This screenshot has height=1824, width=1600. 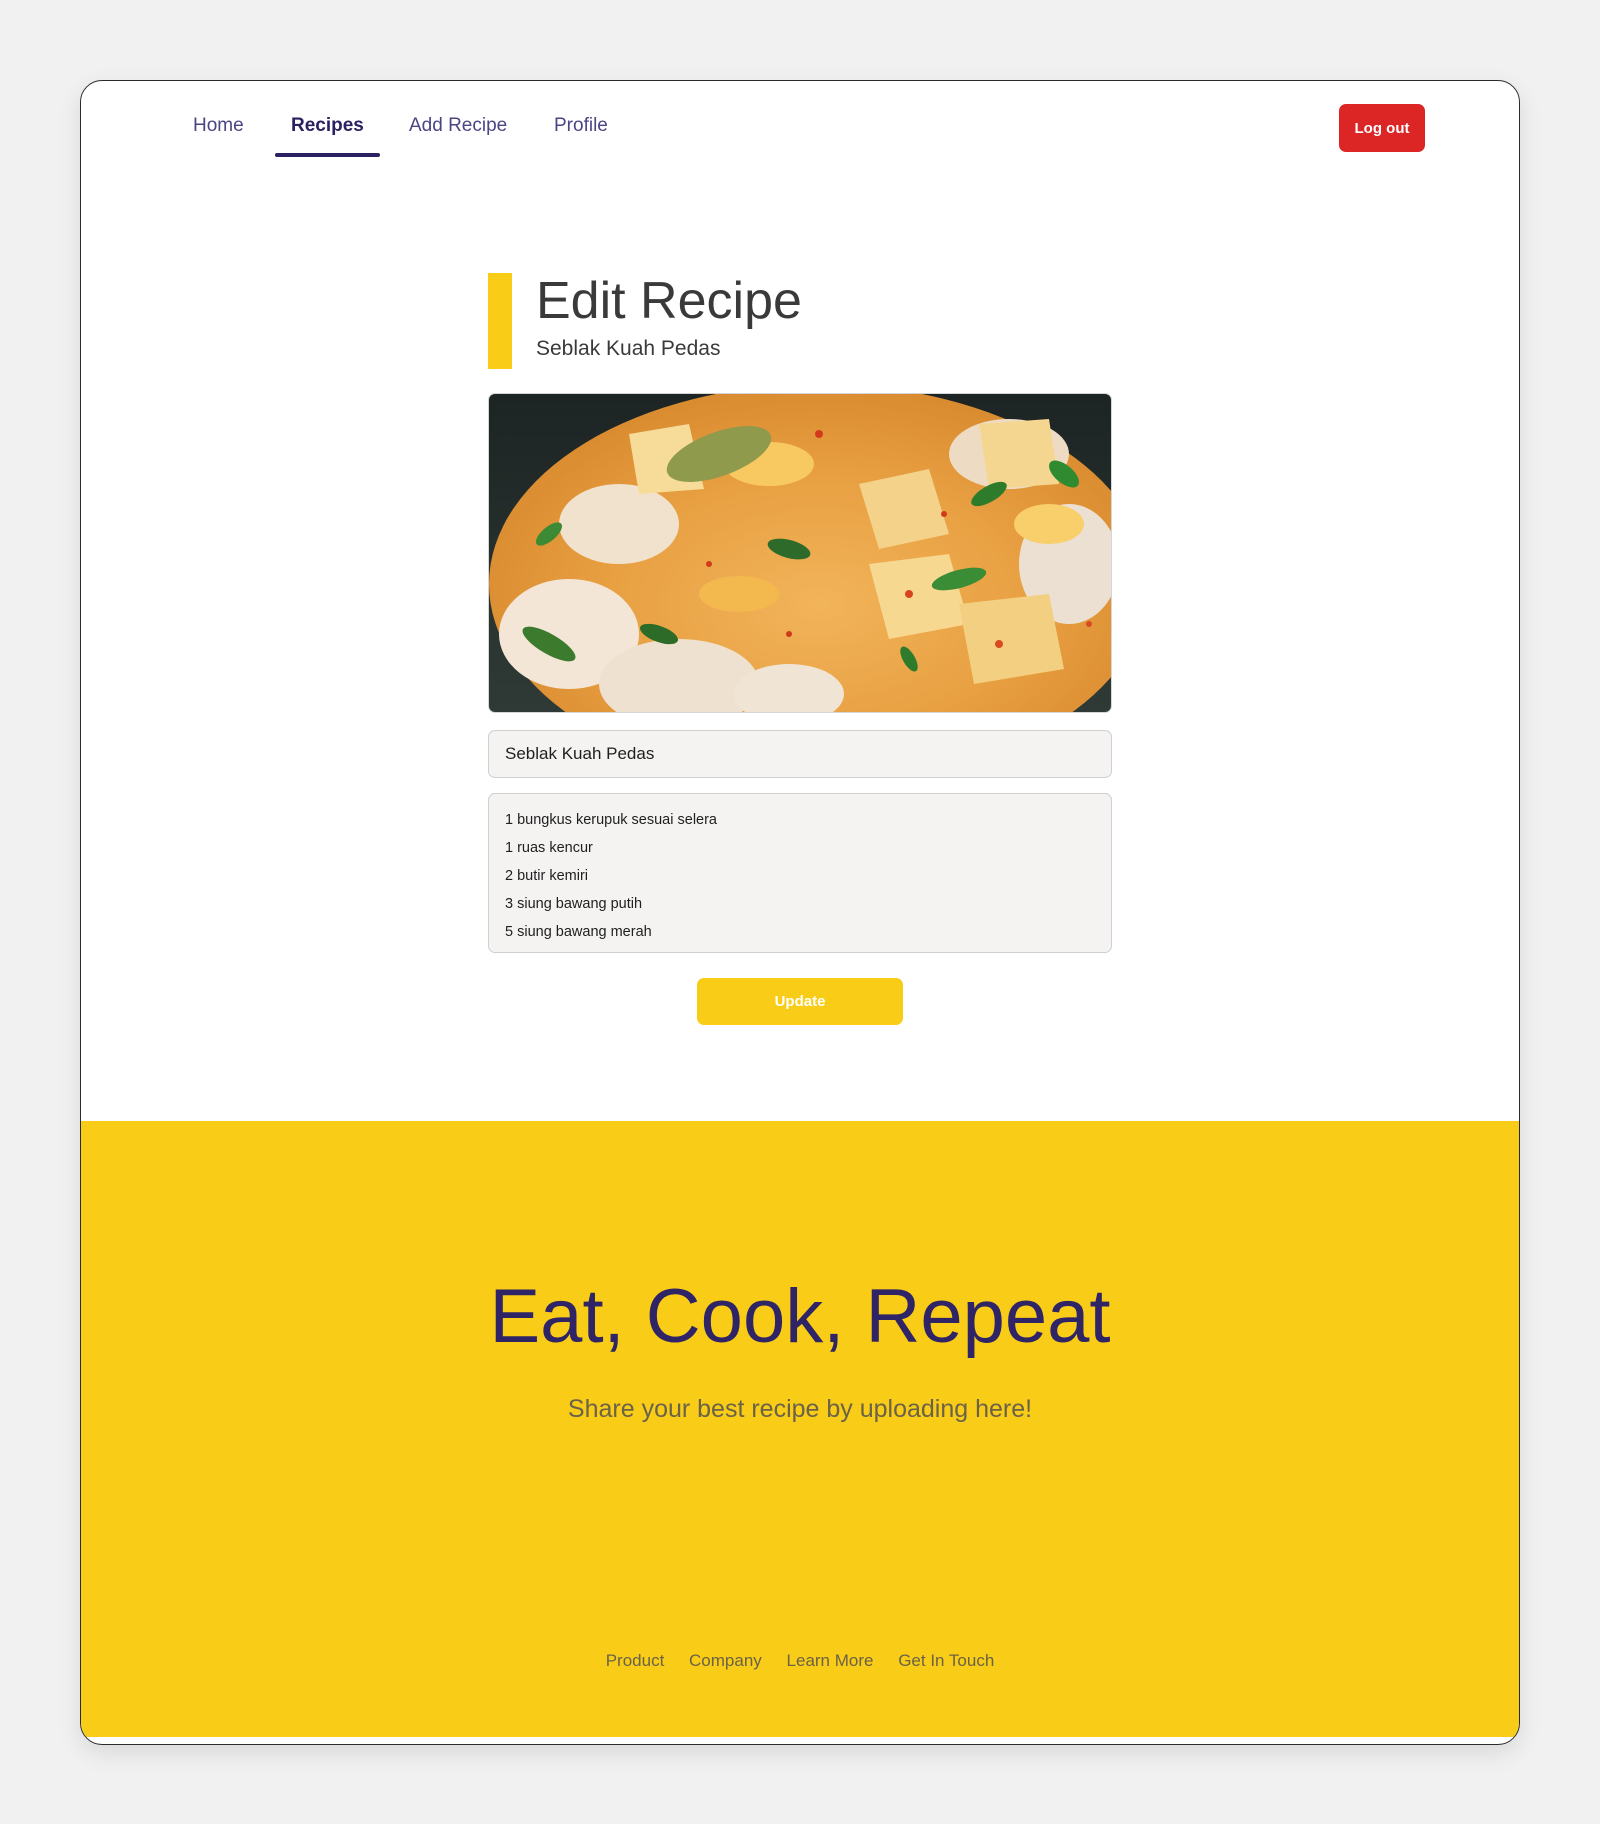 I want to click on page-subtitle: Seblak Kuah Pedas, so click(x=628, y=348).